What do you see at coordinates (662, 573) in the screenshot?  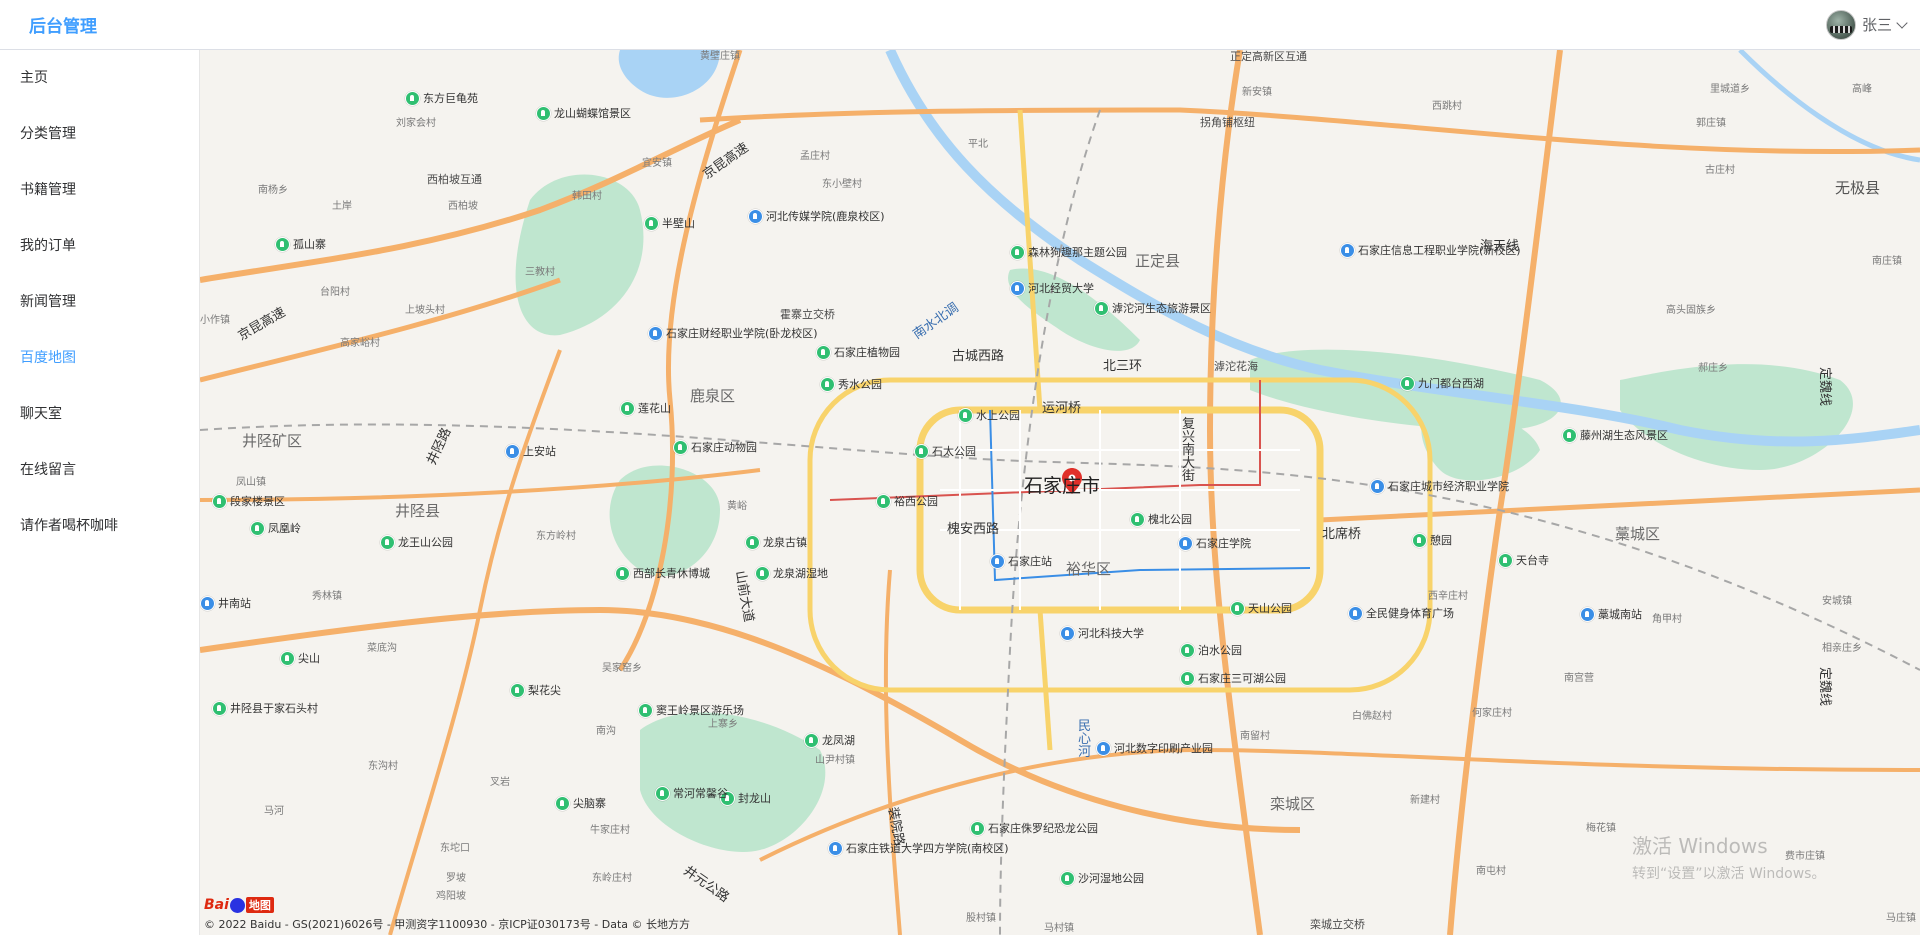 I see `poi-xibu-park: 西部长青休博城` at bounding box center [662, 573].